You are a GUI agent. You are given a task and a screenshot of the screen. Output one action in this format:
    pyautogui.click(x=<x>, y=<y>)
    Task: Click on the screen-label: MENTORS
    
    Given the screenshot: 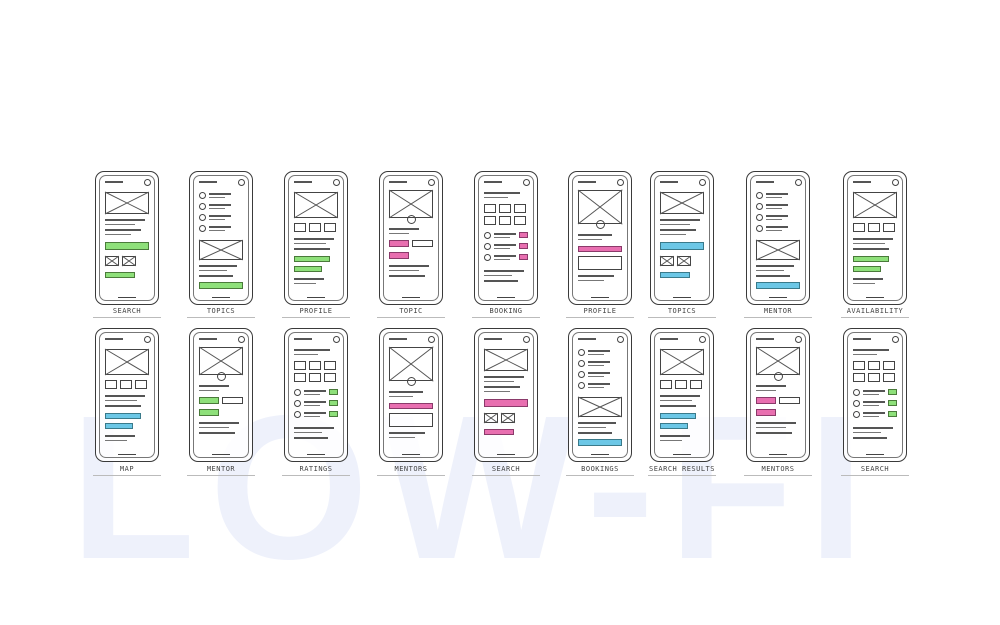 What is the action you would take?
    pyautogui.click(x=778, y=469)
    